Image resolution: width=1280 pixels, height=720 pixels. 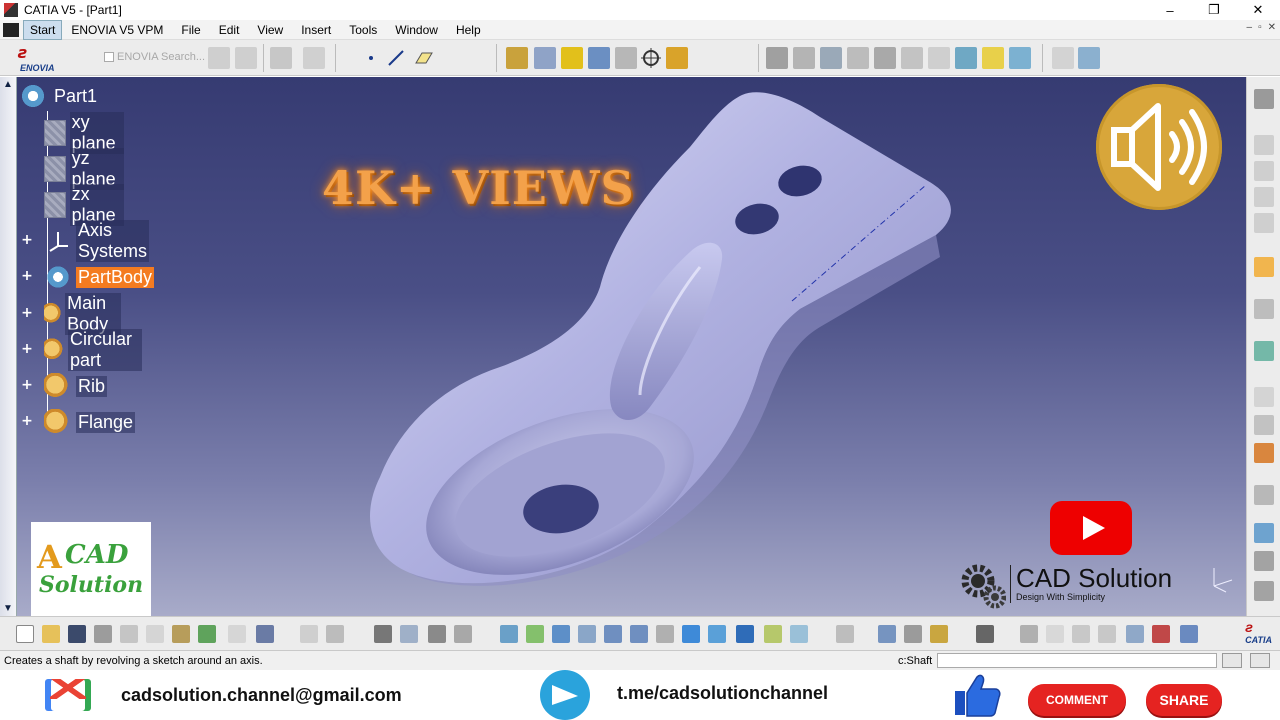 What do you see at coordinates (1264, 397) in the screenshot?
I see `annotation-icon` at bounding box center [1264, 397].